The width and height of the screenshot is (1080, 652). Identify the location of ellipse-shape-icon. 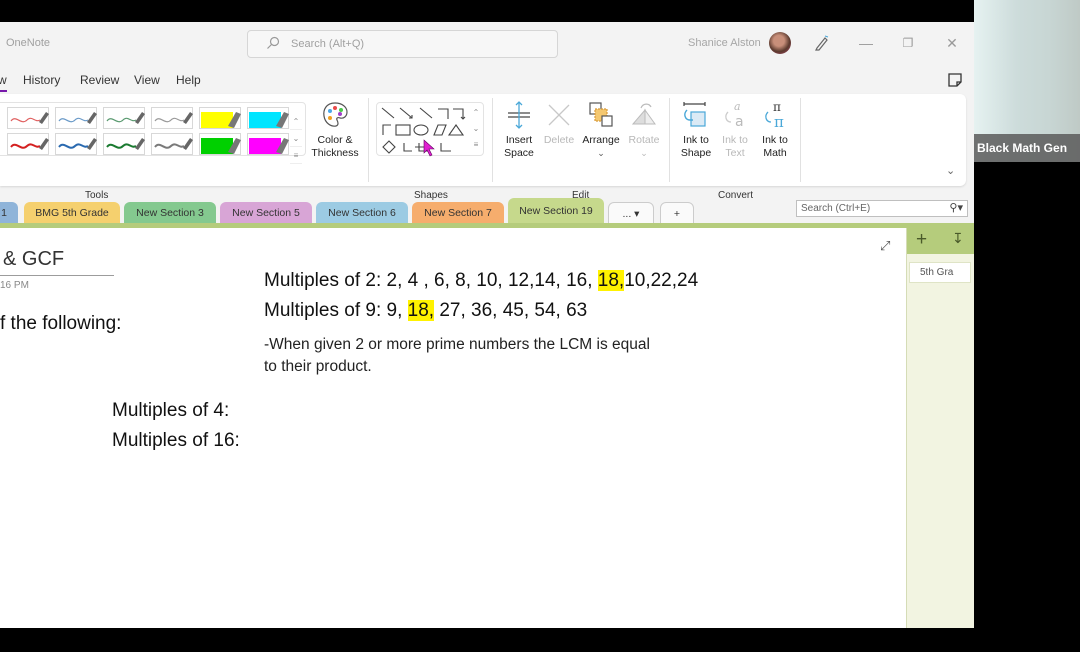
(421, 130).